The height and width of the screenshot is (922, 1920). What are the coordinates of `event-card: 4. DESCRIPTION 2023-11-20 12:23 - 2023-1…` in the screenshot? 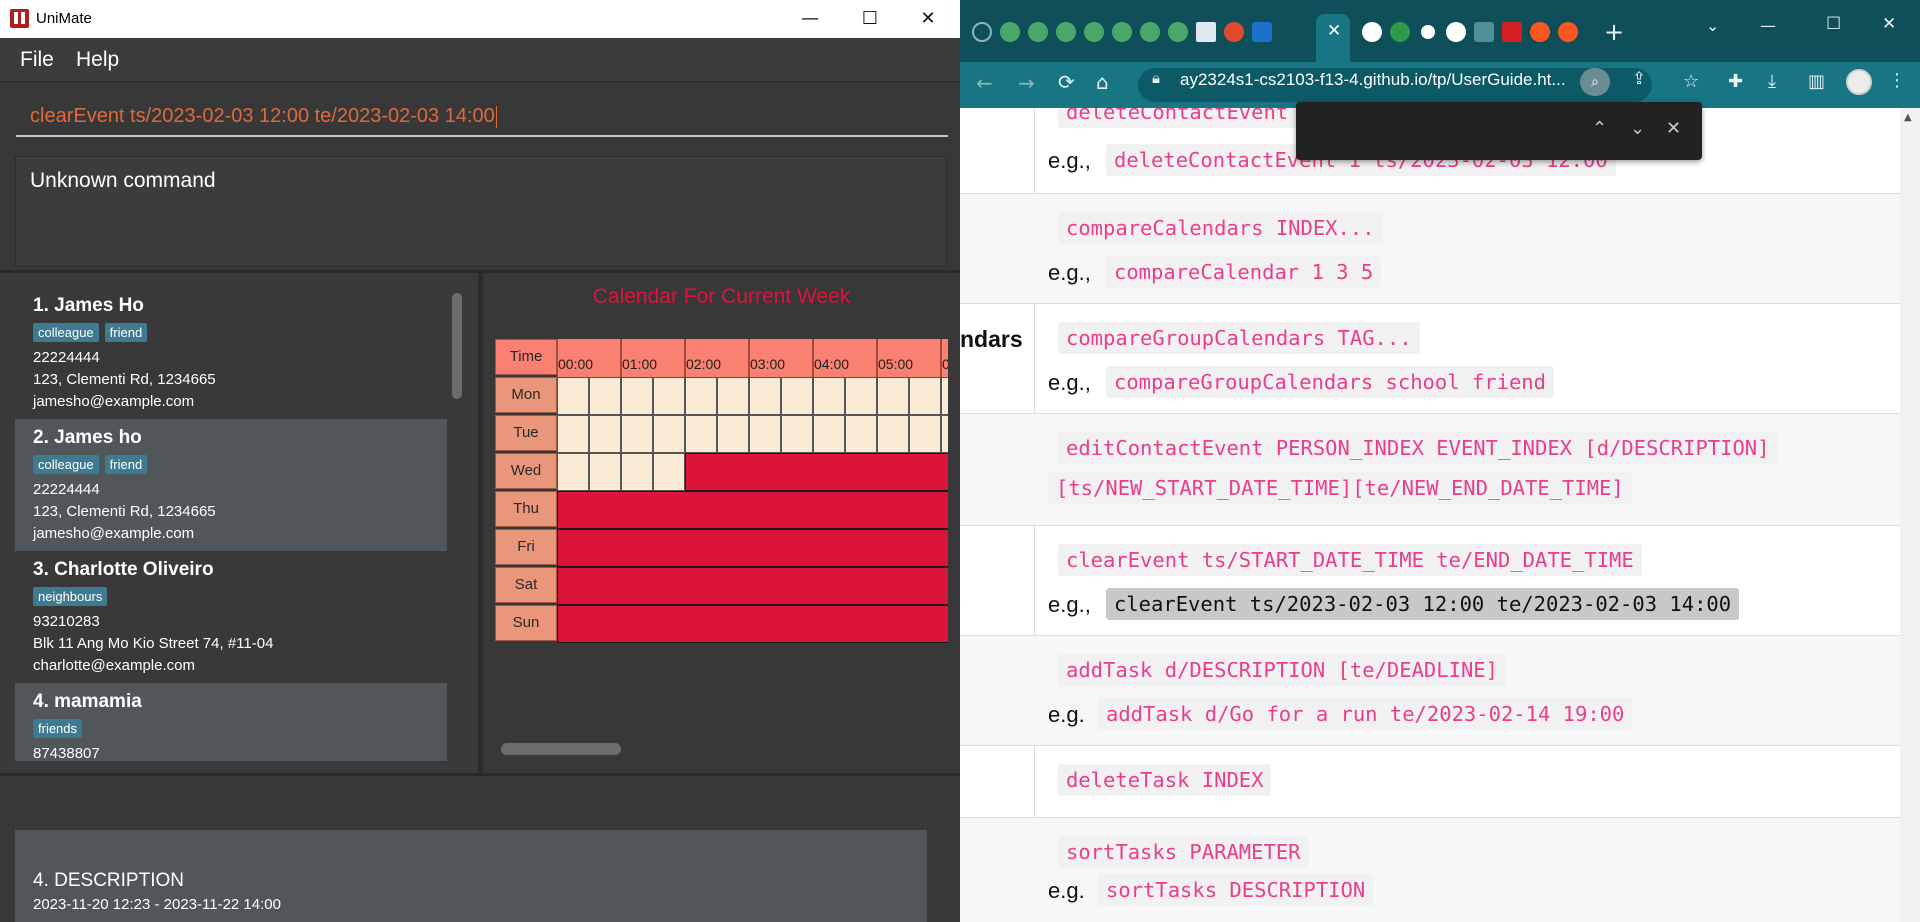 It's located at (471, 876).